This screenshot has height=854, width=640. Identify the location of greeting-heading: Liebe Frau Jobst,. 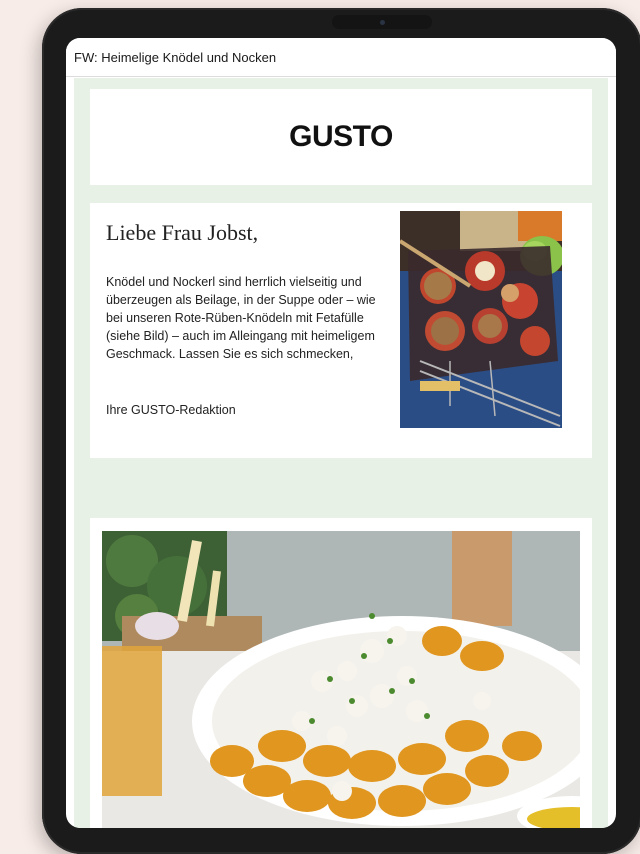
(182, 232).